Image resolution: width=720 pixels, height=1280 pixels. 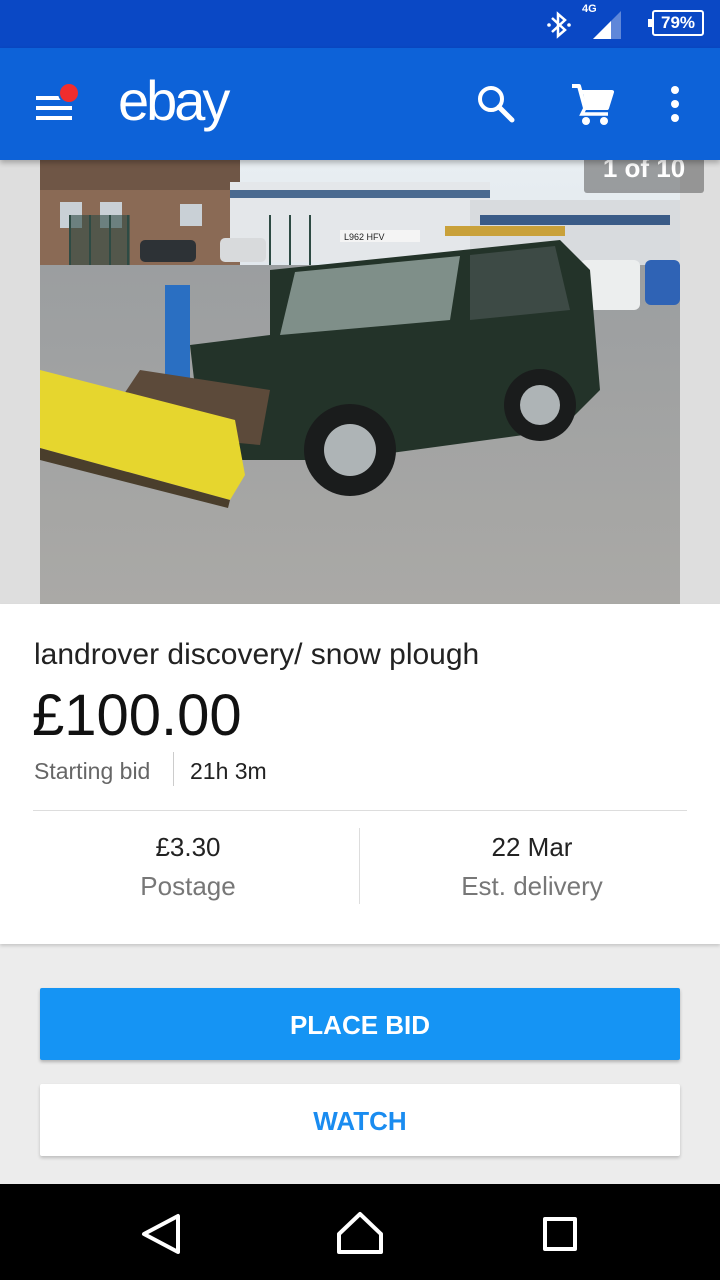 I want to click on bid-type-label: Starting bid, so click(x=92, y=771).